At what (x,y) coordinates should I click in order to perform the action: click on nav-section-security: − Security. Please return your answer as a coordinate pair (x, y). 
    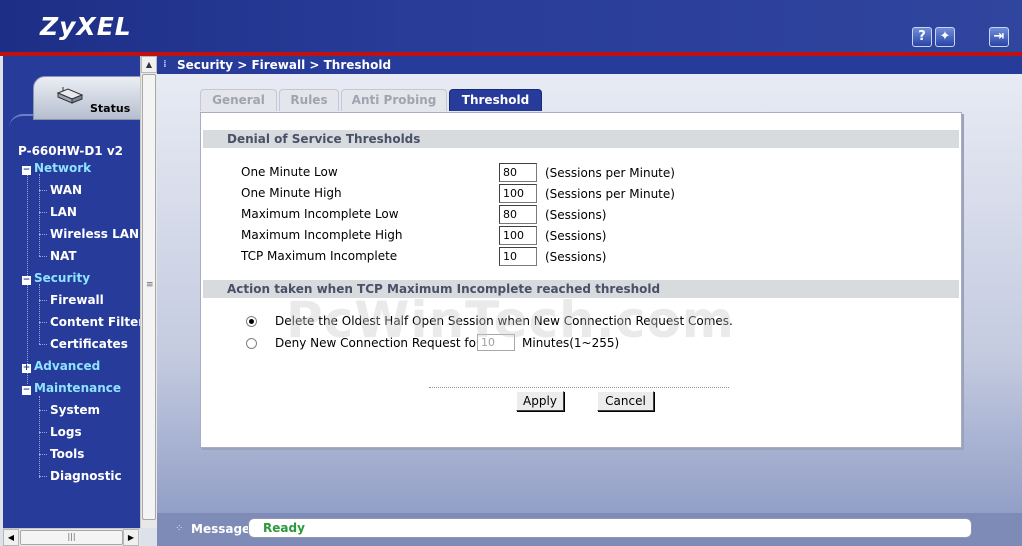
    Looking at the image, I should click on (56, 278).